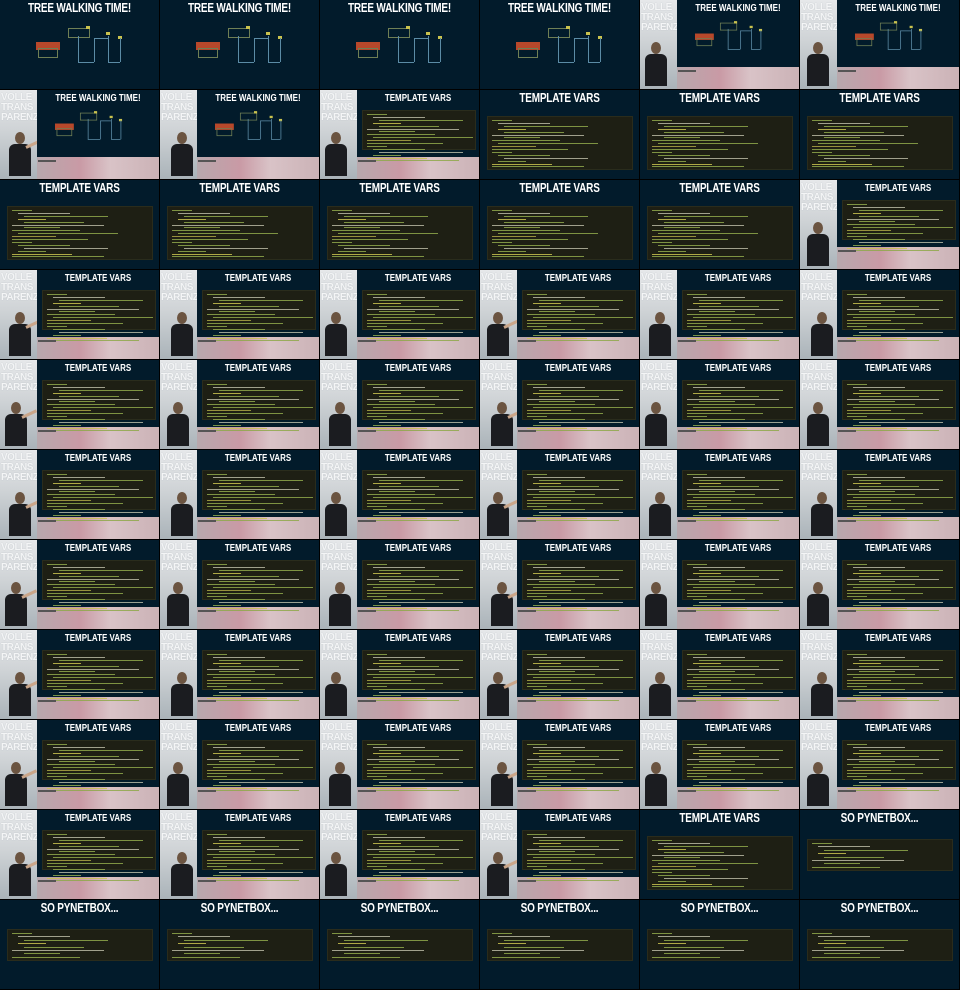 The height and width of the screenshot is (990, 960). I want to click on tree-node, so click(428, 33).